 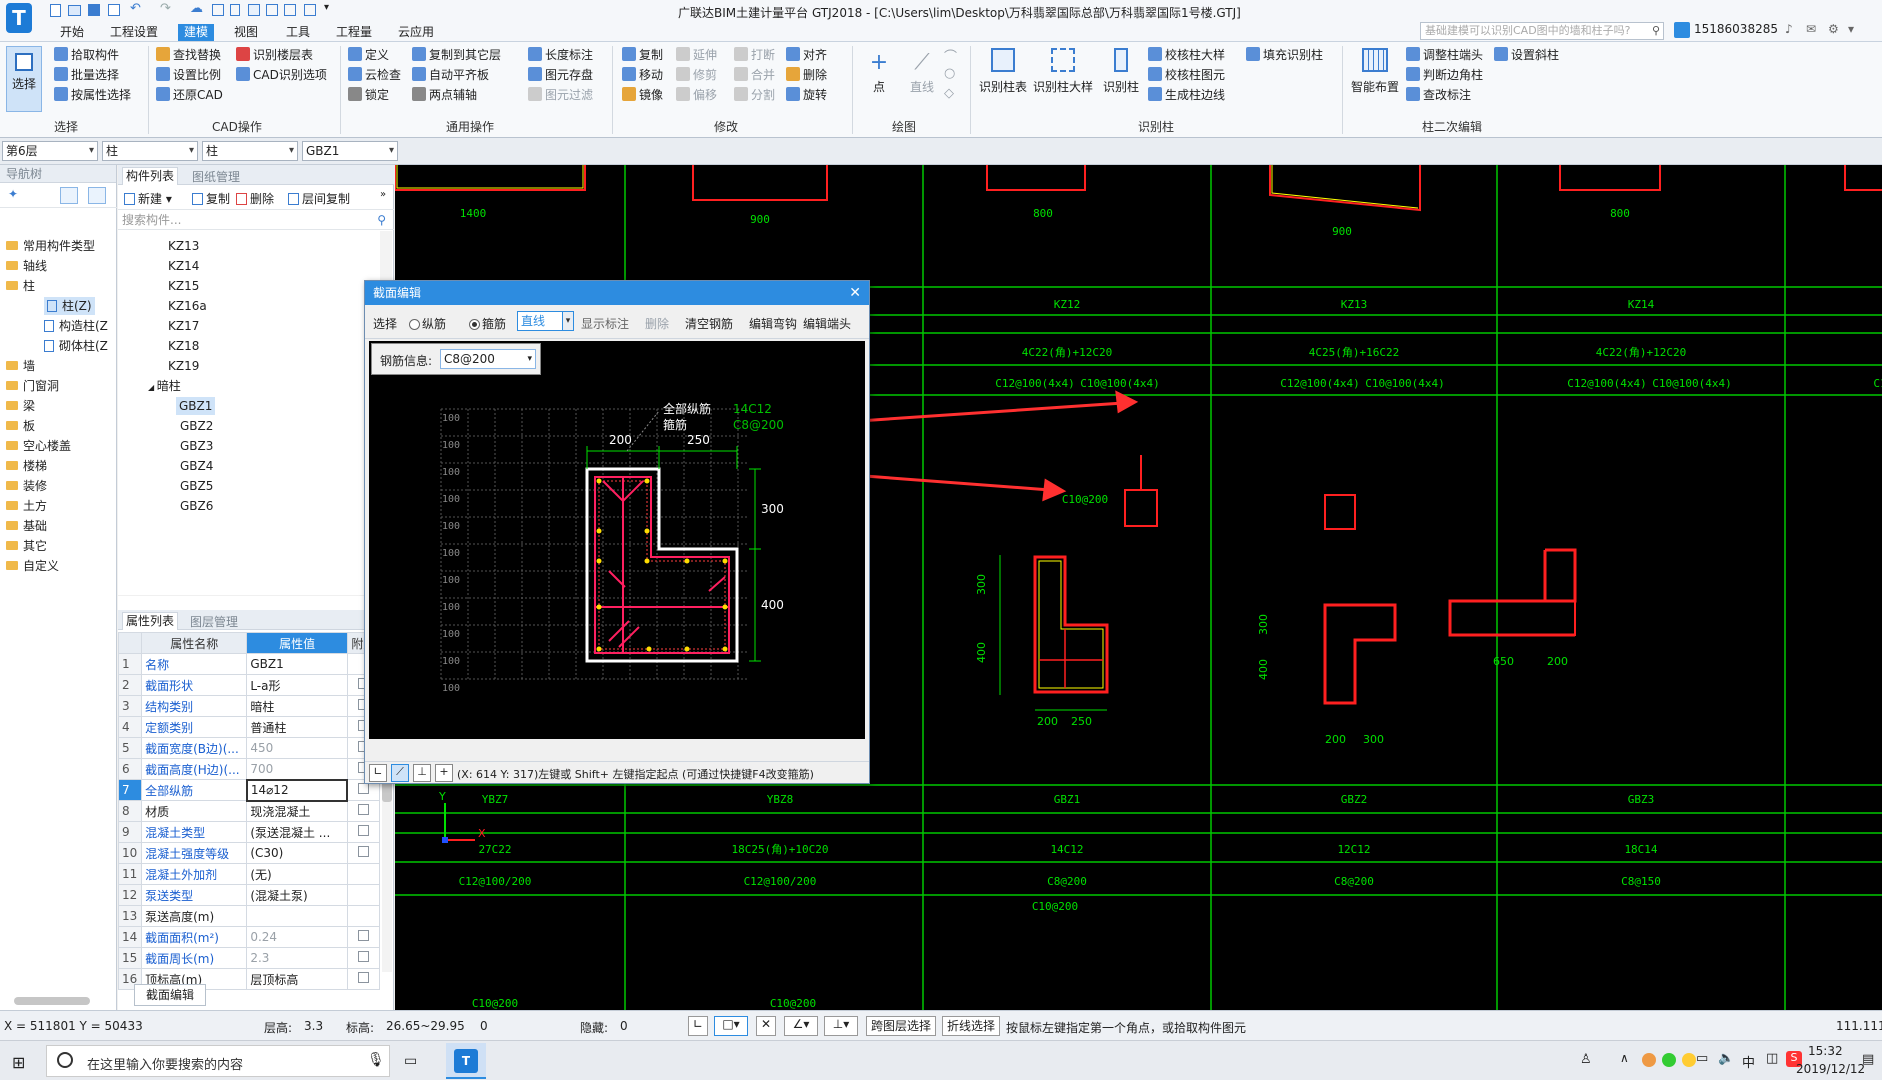 I want to click on floor-copy-button: 层间复制, so click(x=319, y=198).